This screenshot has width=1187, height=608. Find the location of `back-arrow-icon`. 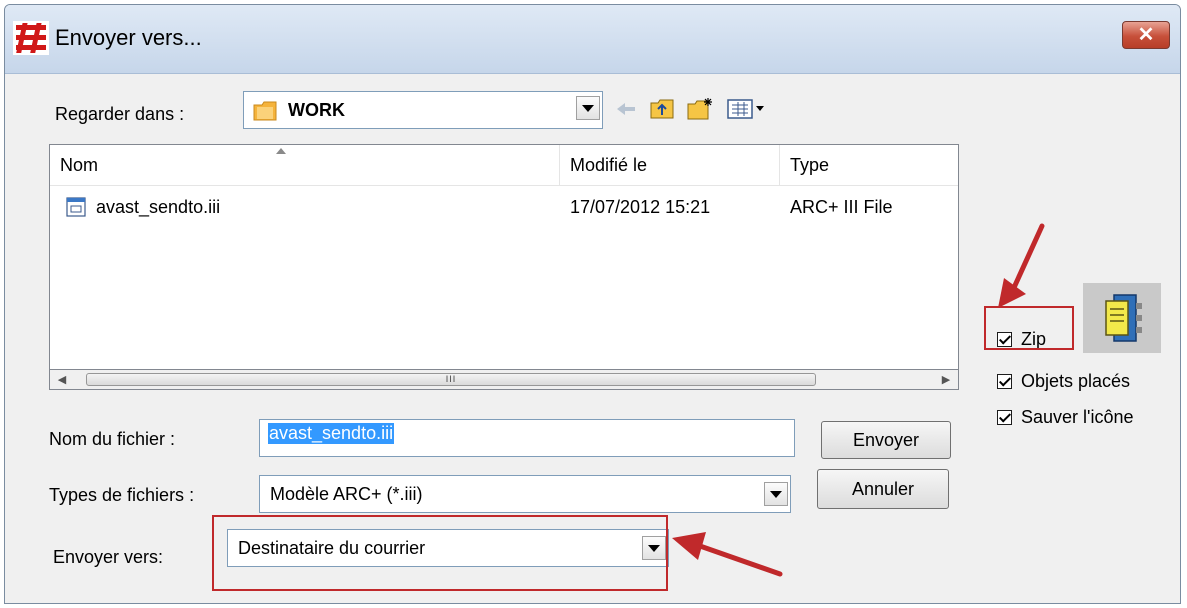

back-arrow-icon is located at coordinates (626, 109).